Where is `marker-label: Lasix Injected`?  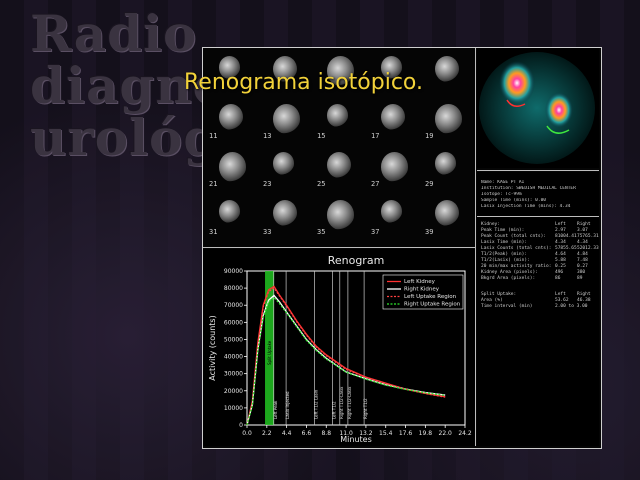
marker-label: Lasix Injected is located at coordinates (287, 405).